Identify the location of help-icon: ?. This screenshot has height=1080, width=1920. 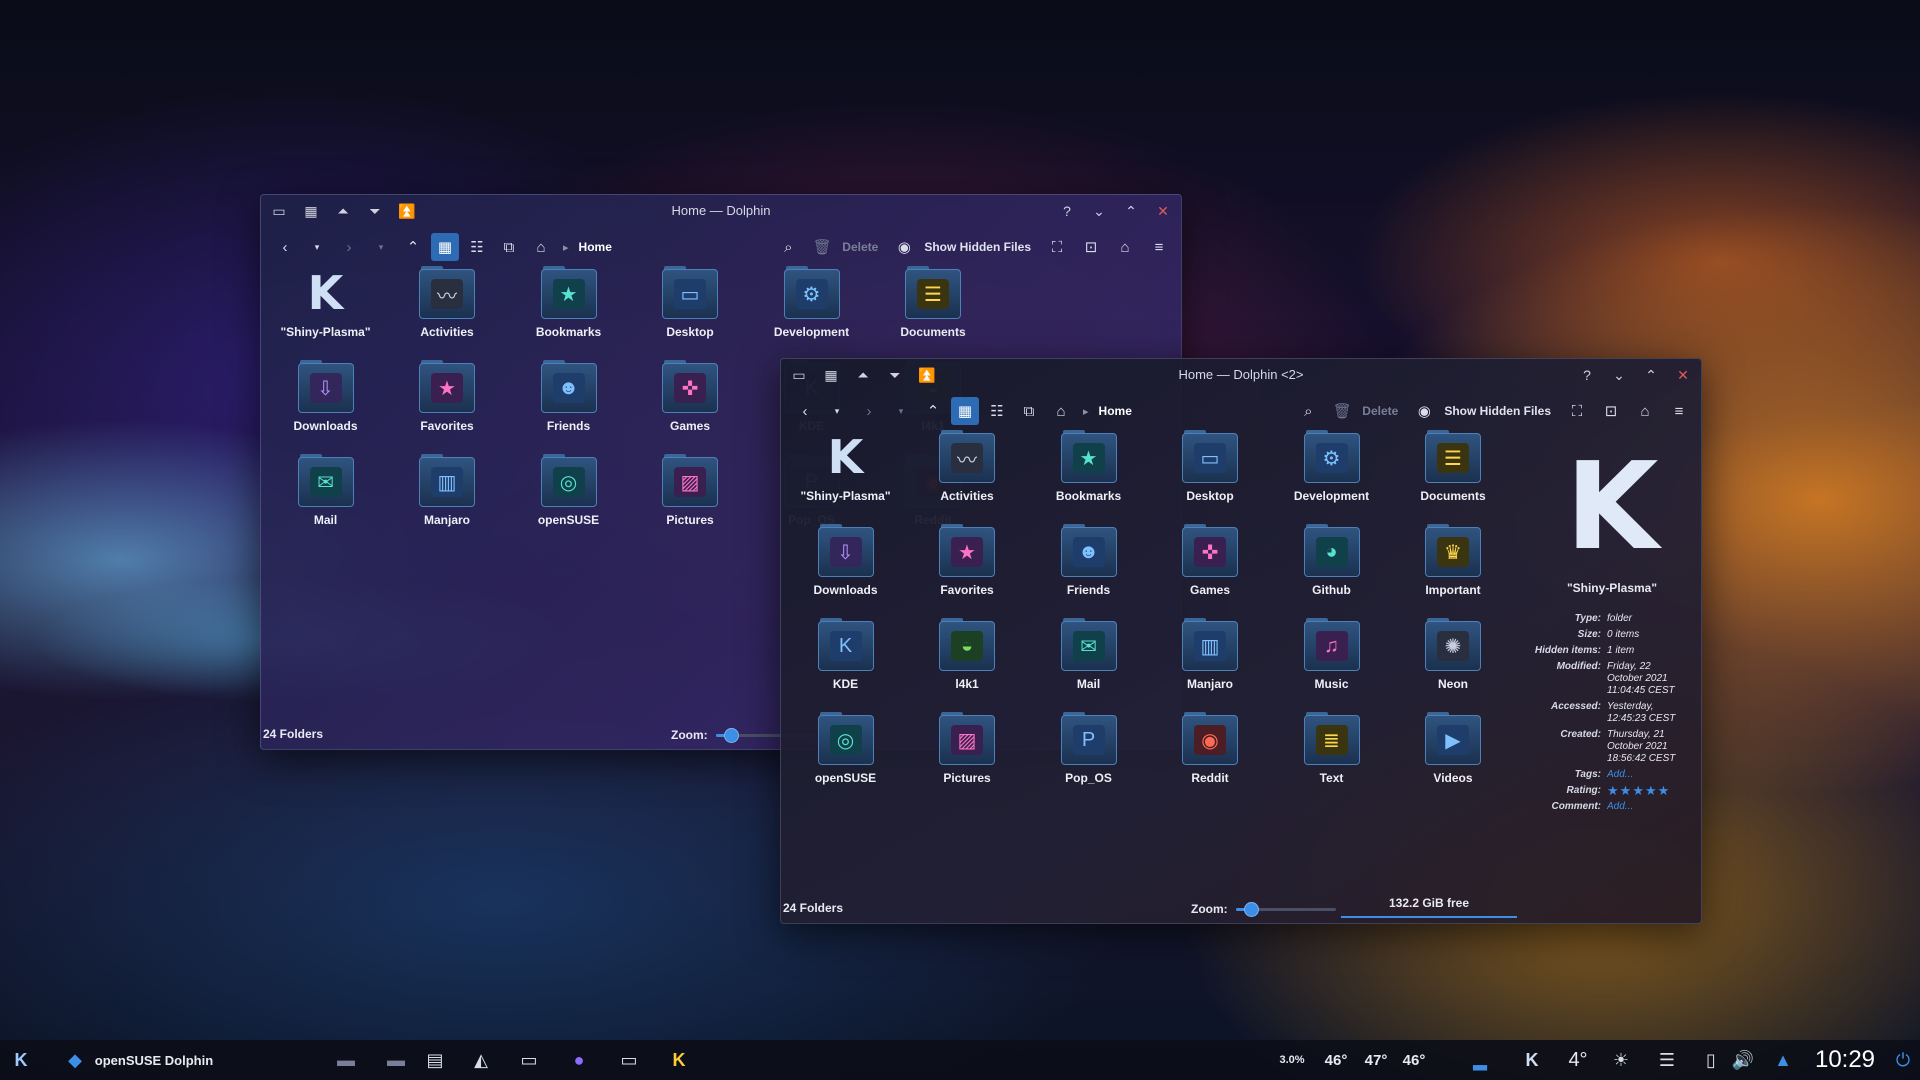
(1587, 375).